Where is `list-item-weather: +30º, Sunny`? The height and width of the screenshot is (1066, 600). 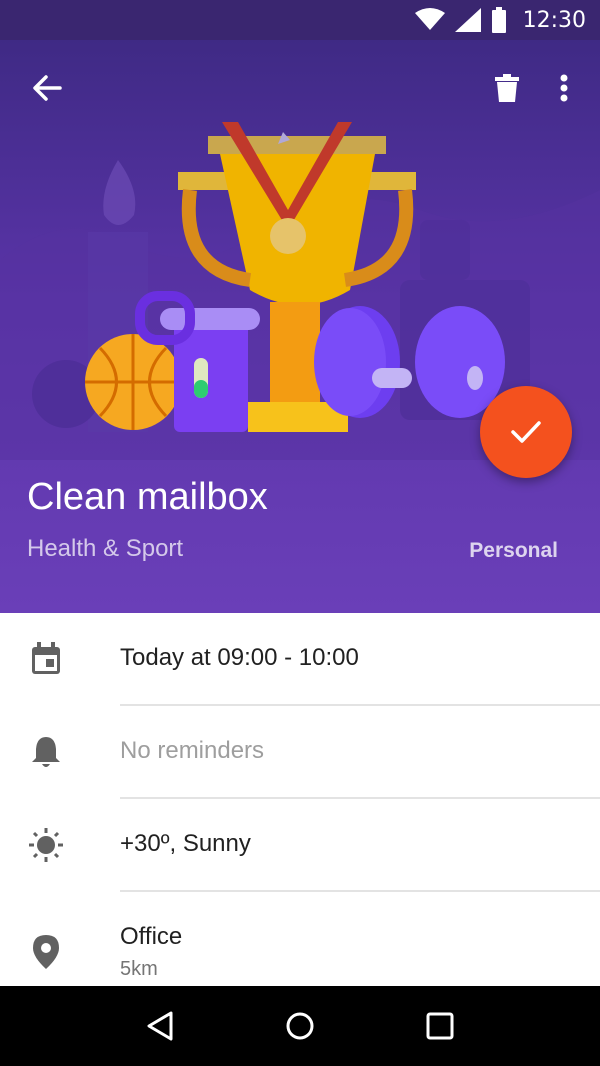
list-item-weather: +30º, Sunny is located at coordinates (300, 845).